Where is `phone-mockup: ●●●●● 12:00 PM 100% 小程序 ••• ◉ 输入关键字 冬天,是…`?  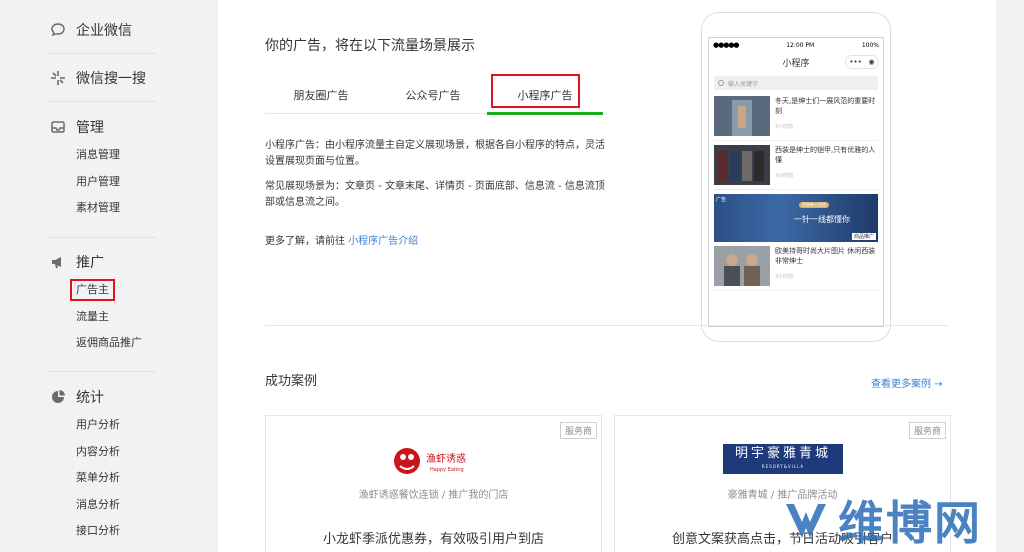 phone-mockup: ●●●●● 12:00 PM 100% 小程序 ••• ◉ 输入关键字 冬天,是… is located at coordinates (796, 177).